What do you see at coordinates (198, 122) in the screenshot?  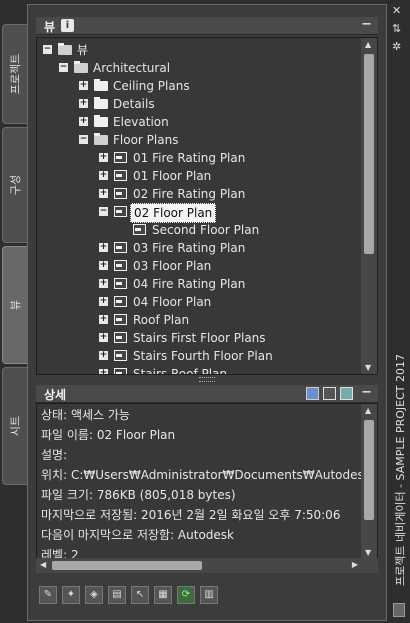 I see `tree-item: + Elevation` at bounding box center [198, 122].